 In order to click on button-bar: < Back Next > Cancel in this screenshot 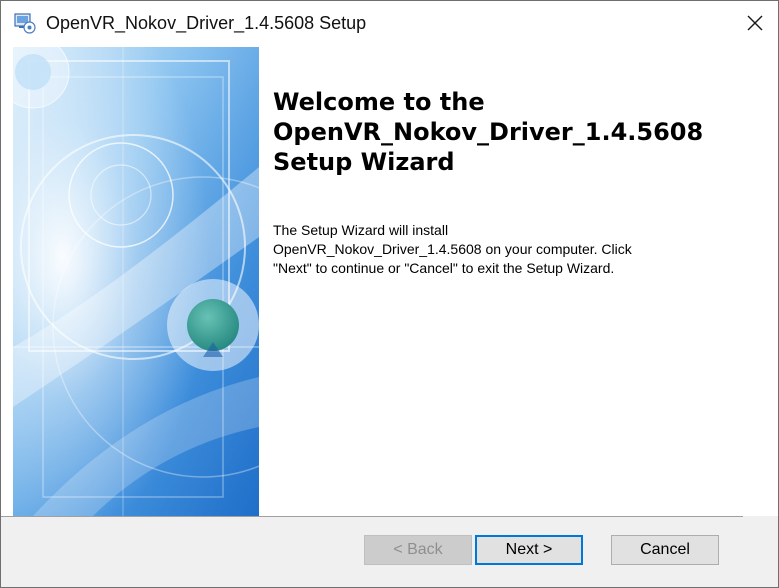, I will do `click(389, 552)`.